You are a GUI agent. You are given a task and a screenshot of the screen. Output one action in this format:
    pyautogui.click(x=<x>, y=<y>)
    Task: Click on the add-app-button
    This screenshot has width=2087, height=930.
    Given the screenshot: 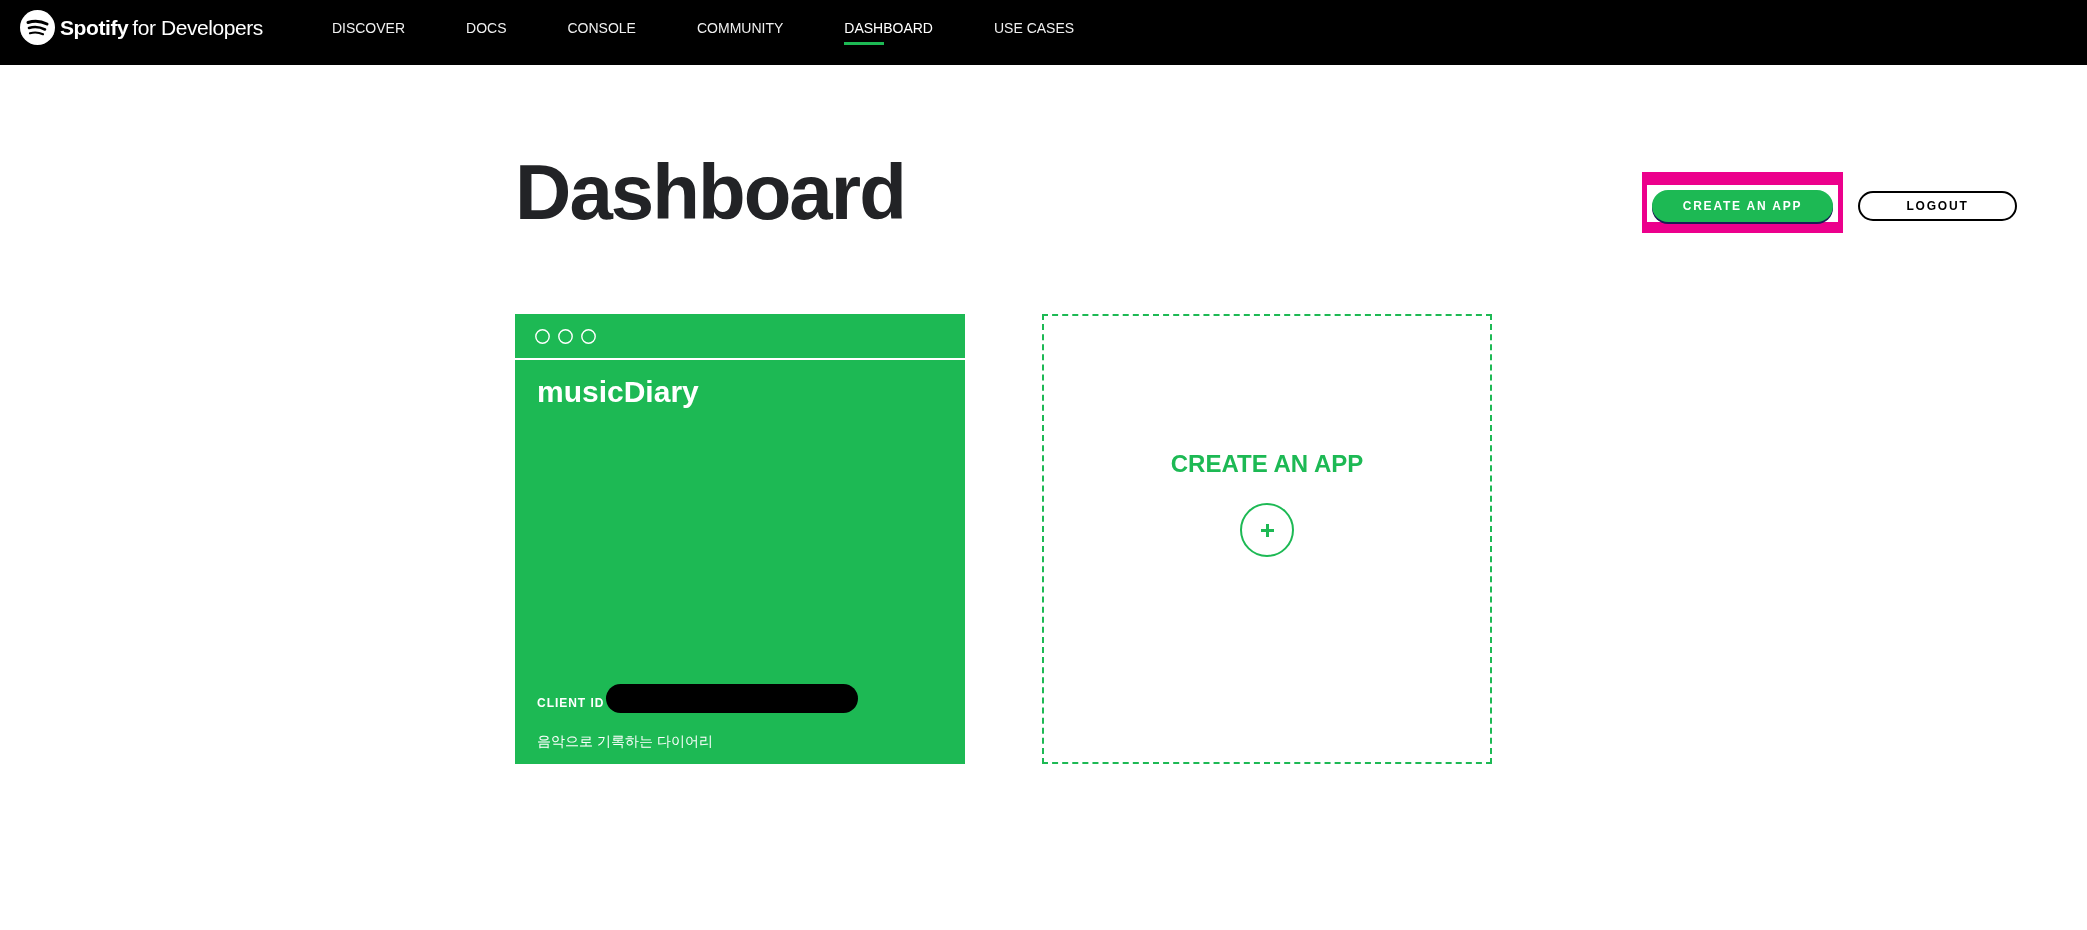 What is the action you would take?
    pyautogui.click(x=1267, y=530)
    